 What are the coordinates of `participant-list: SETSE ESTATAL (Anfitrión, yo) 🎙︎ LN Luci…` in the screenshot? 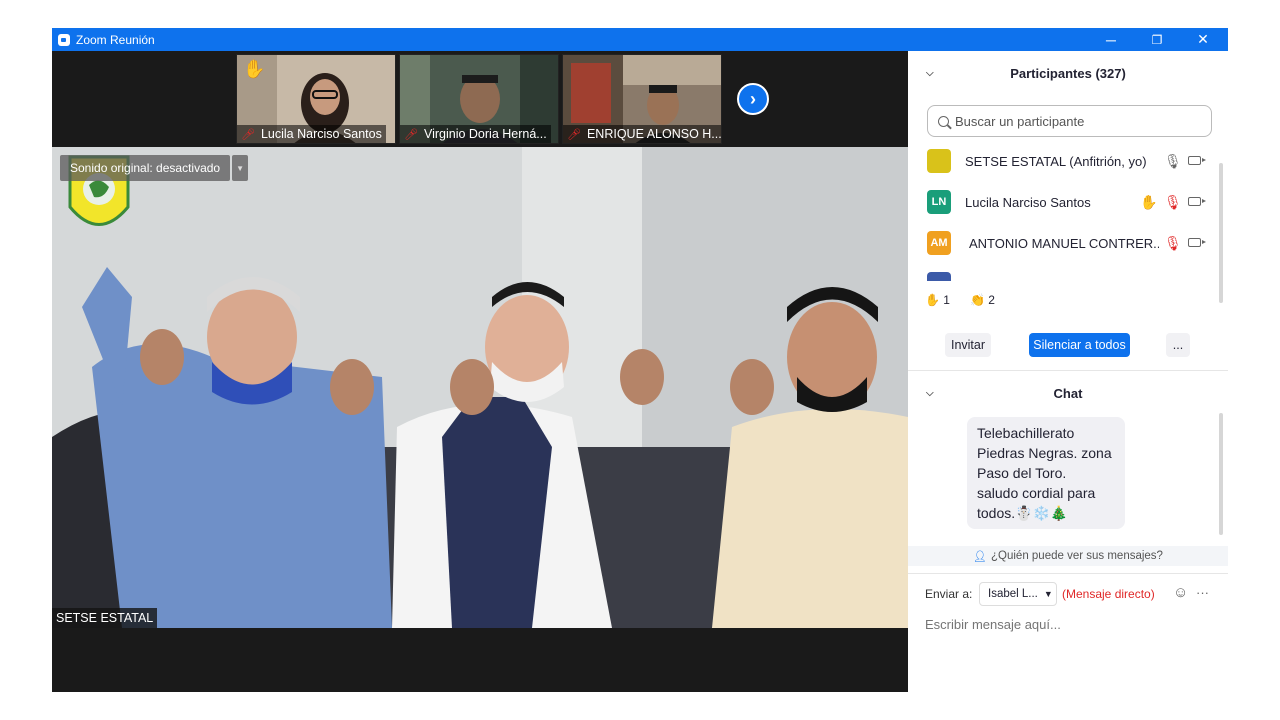 It's located at (1064, 211).